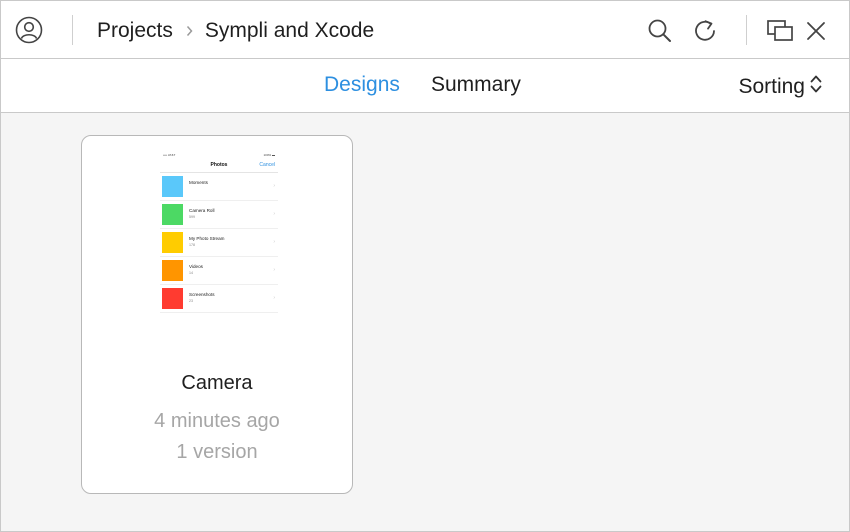 Image resolution: width=850 pixels, height=532 pixels. I want to click on breadcrumb: Projects Sympli and Xcode, so click(235, 31).